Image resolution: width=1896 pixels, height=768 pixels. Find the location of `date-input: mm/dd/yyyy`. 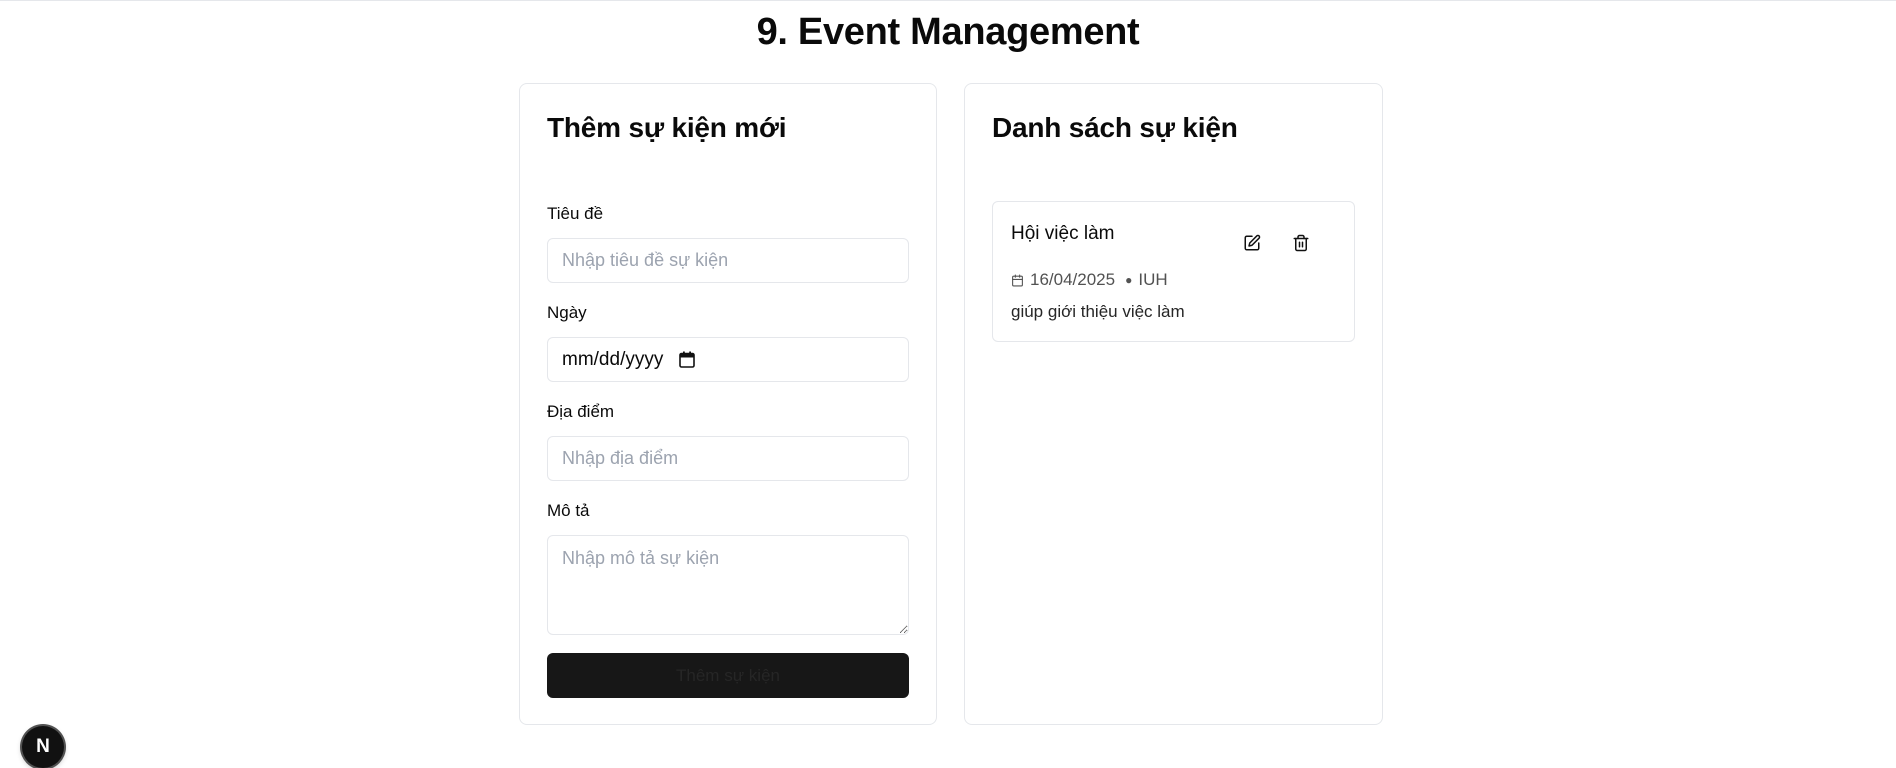

date-input: mm/dd/yyyy is located at coordinates (728, 359).